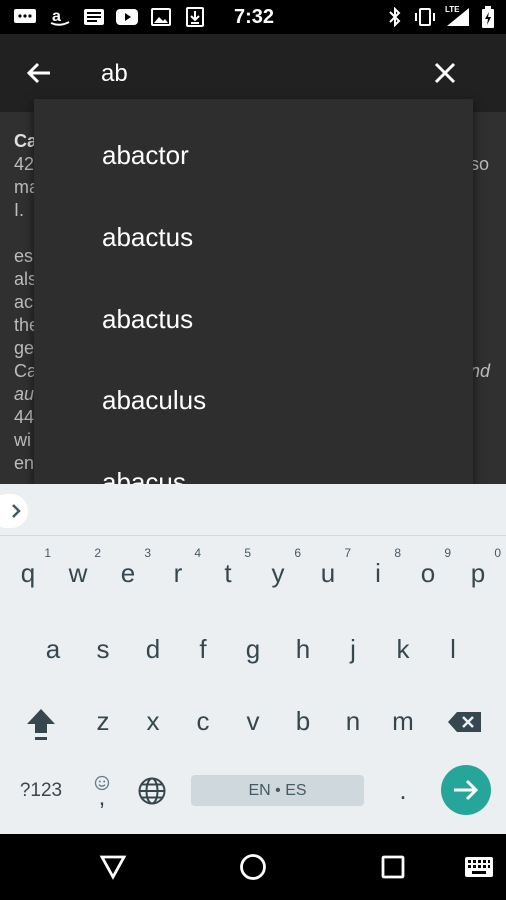  Describe the element at coordinates (19, 210) in the screenshot. I see `content-line: I.` at that location.